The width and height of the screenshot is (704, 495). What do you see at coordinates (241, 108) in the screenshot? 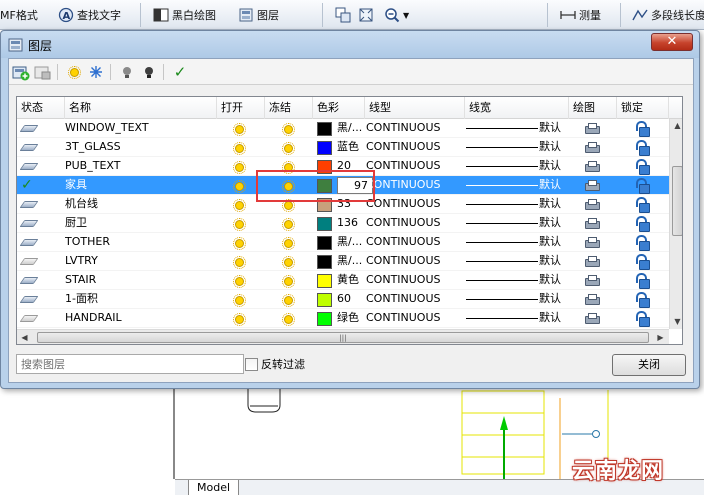
I see `col-on: 打开` at bounding box center [241, 108].